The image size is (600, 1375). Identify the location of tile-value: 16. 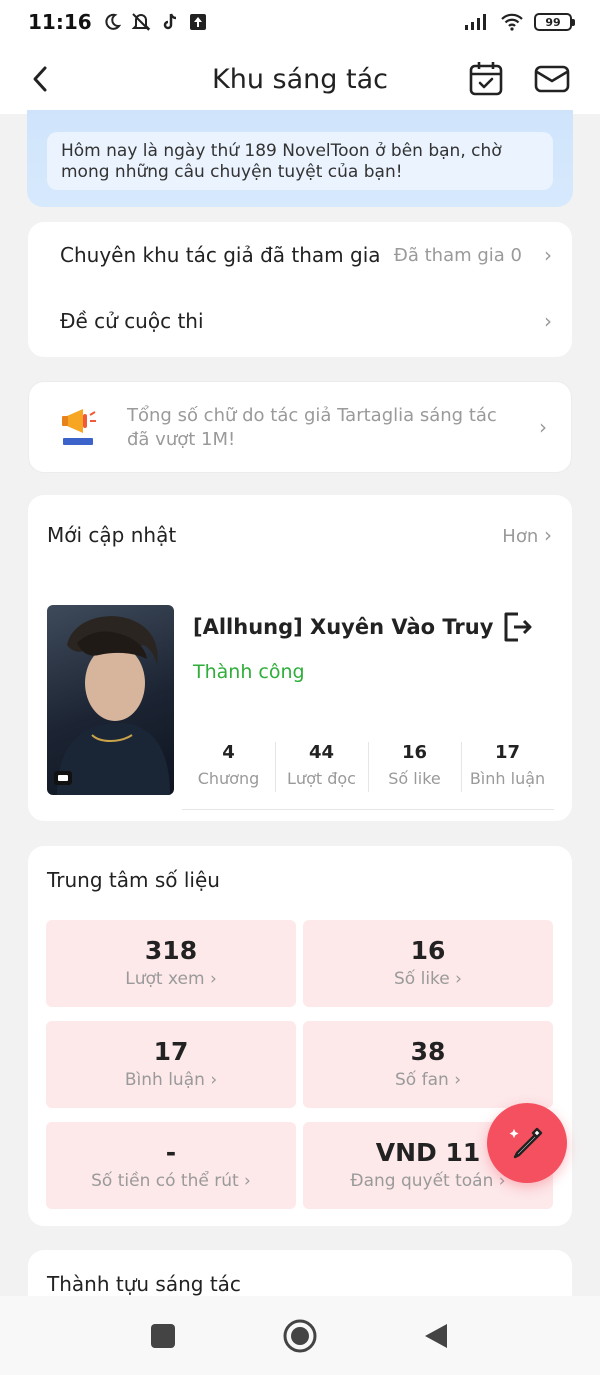
(428, 950).